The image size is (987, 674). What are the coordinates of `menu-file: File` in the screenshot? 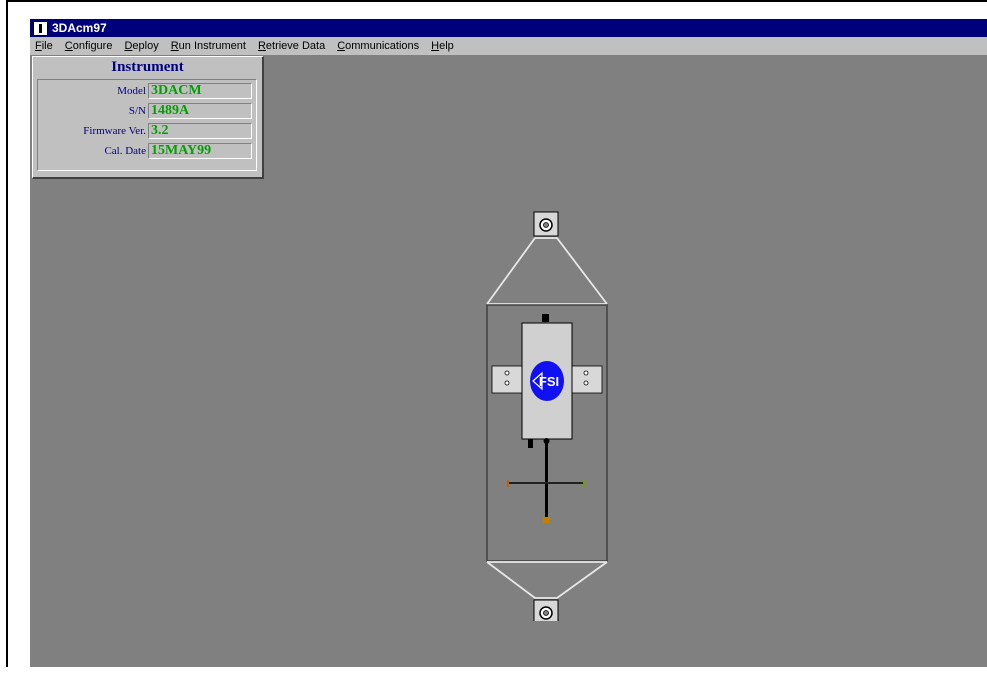 It's located at (45, 46).